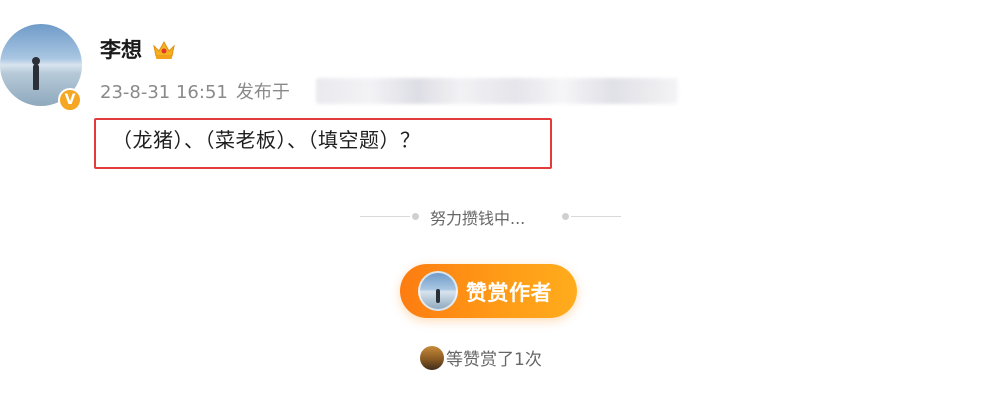 This screenshot has width=986, height=403. I want to click on post-text: （龙猪）、（菜老板）、（填空题）？, so click(266, 140).